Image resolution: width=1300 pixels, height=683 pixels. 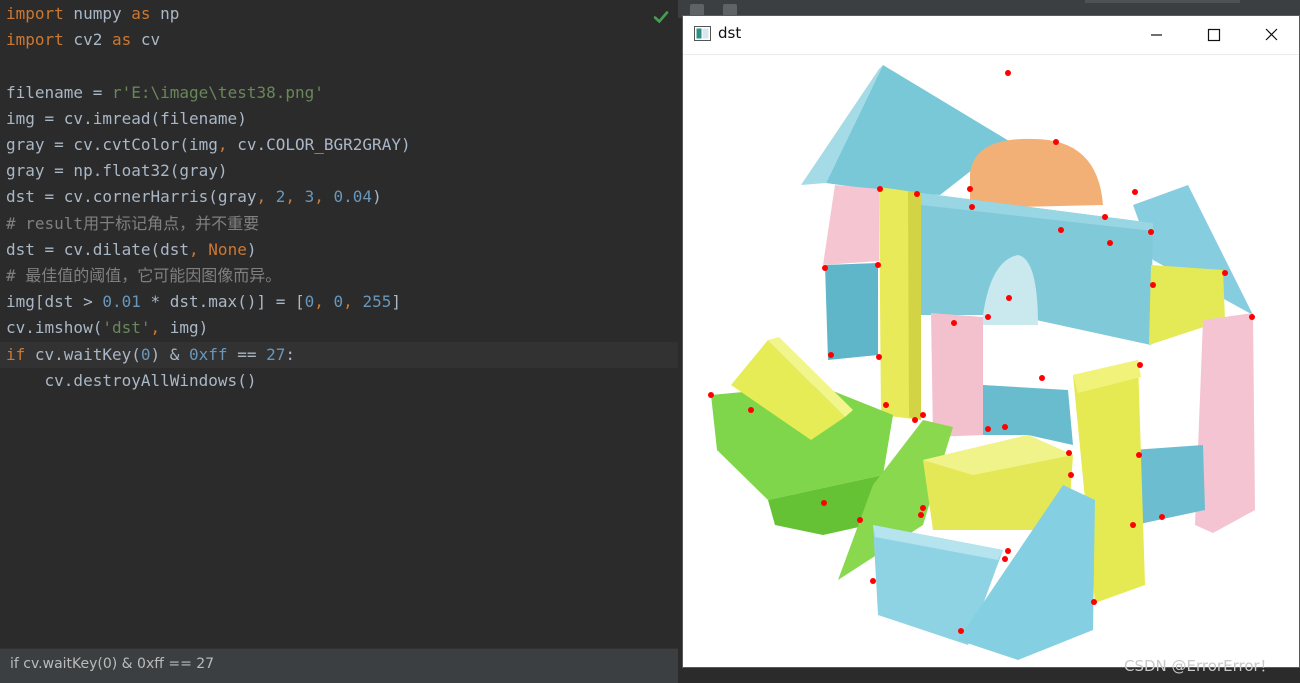 I want to click on maximize-button, so click(x=1214, y=35).